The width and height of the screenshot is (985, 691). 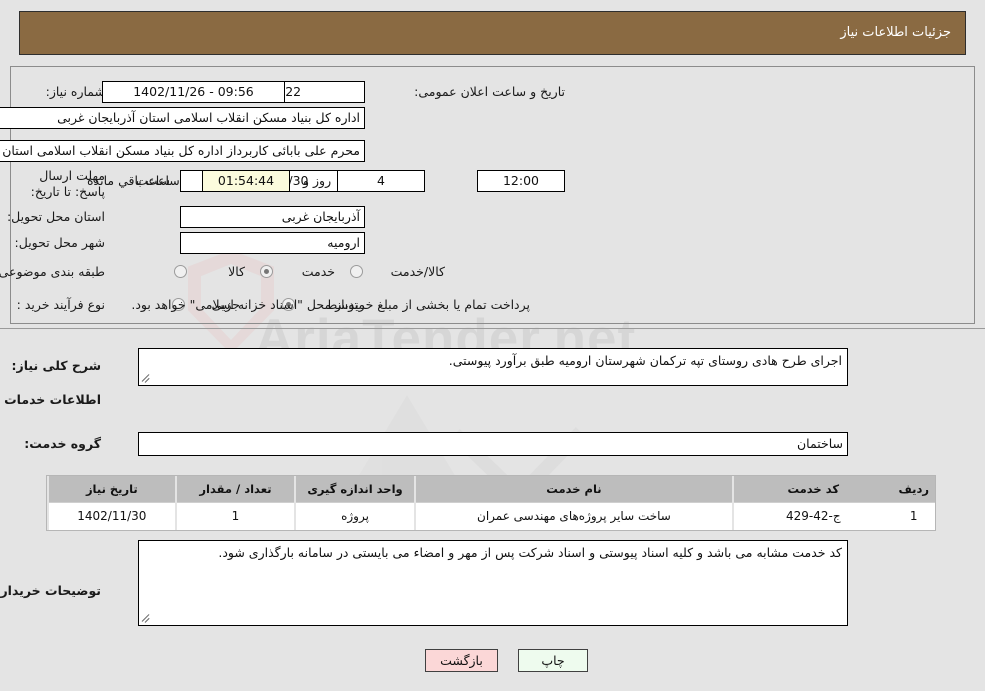 What do you see at coordinates (895, 32) in the screenshot?
I see `page-title: جزئیات اطلاعات نیاز` at bounding box center [895, 32].